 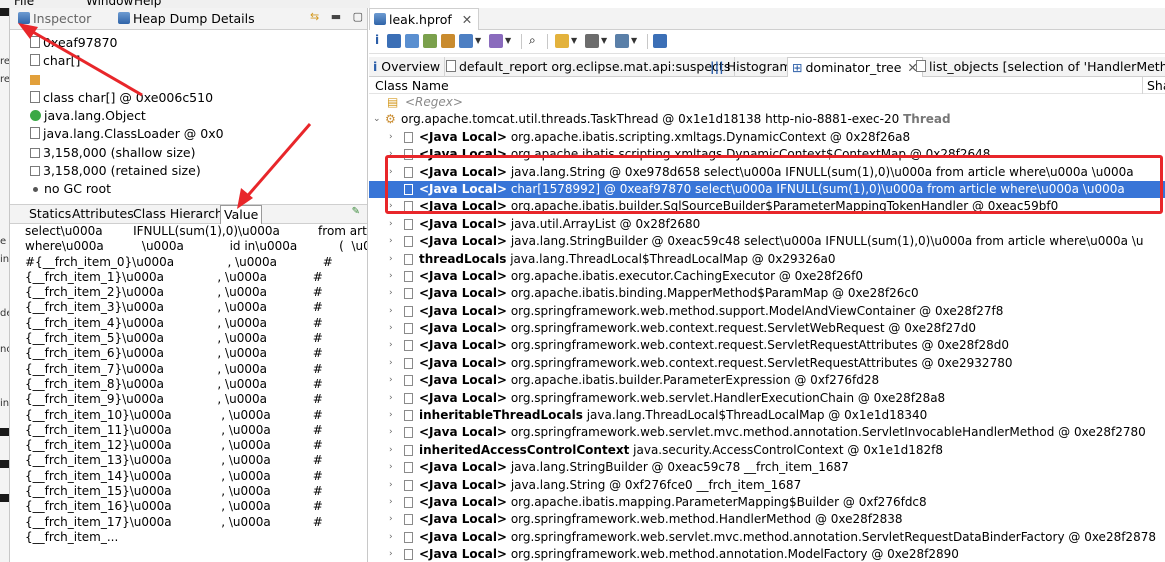 What do you see at coordinates (188, 43) in the screenshot?
I see `detail-address: 0xeaf97870` at bounding box center [188, 43].